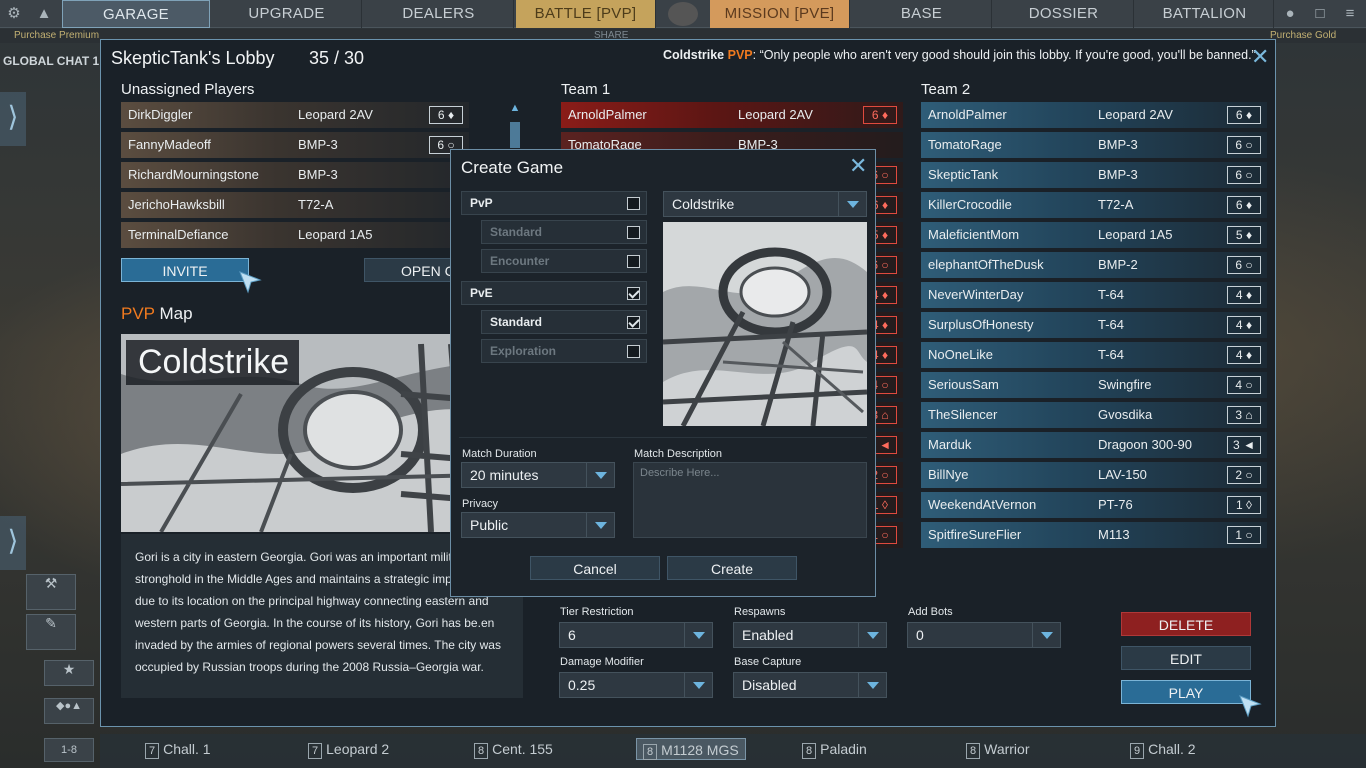 The height and width of the screenshot is (768, 1366). What do you see at coordinates (44, 14) in the screenshot?
I see `home-icon: ▲` at bounding box center [44, 14].